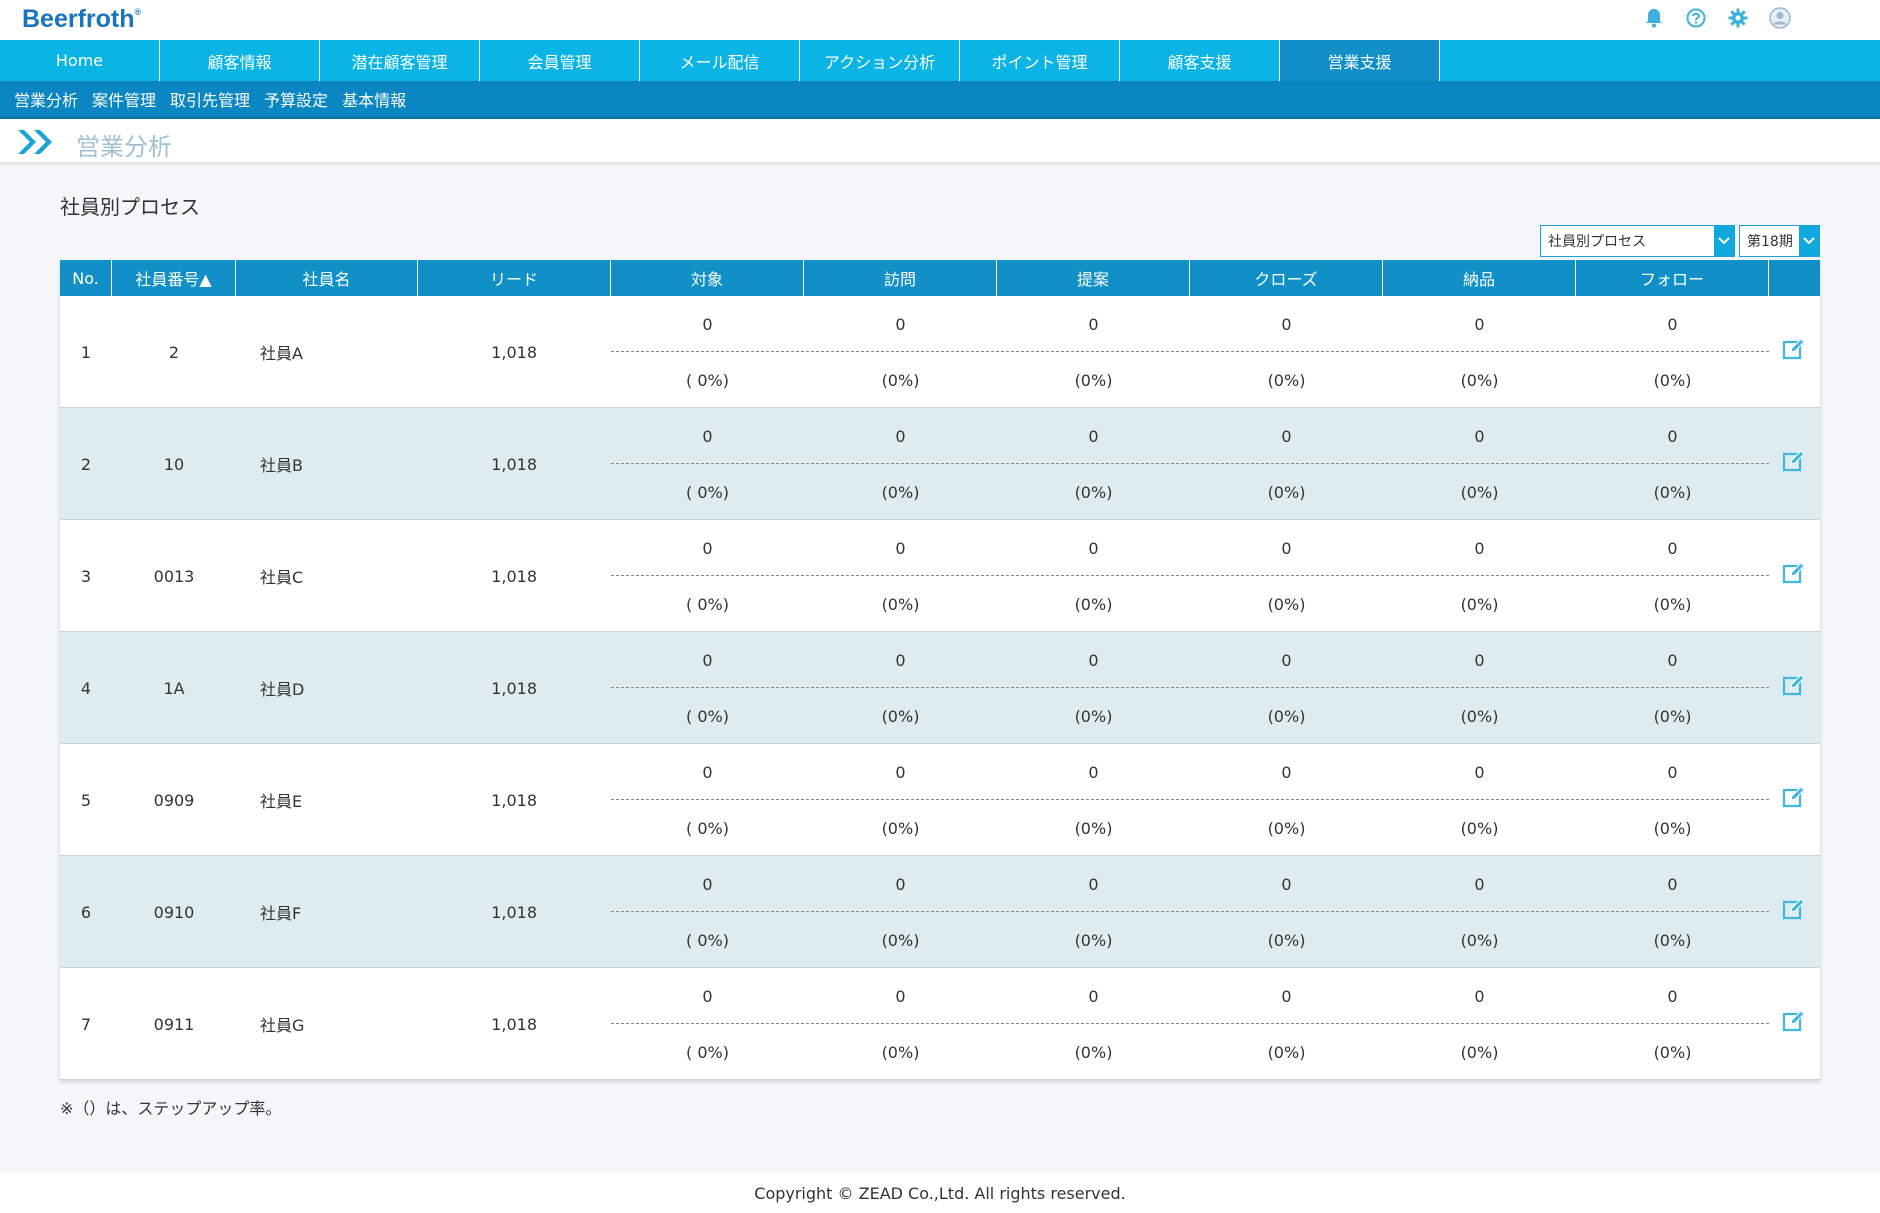 The height and width of the screenshot is (1213, 1880). Describe the element at coordinates (1672, 278) in the screenshot. I see `col-follow: フォロー` at that location.